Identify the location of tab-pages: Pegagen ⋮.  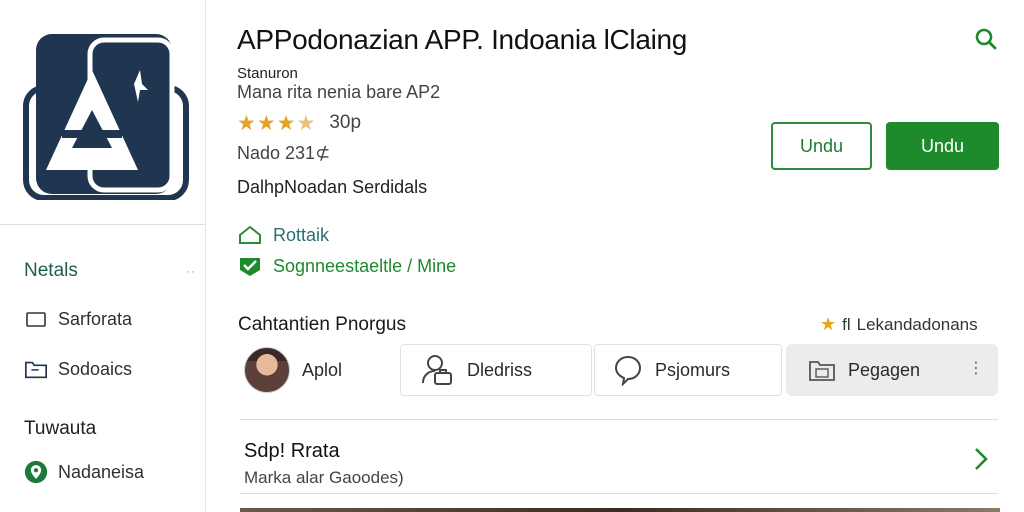
(892, 370).